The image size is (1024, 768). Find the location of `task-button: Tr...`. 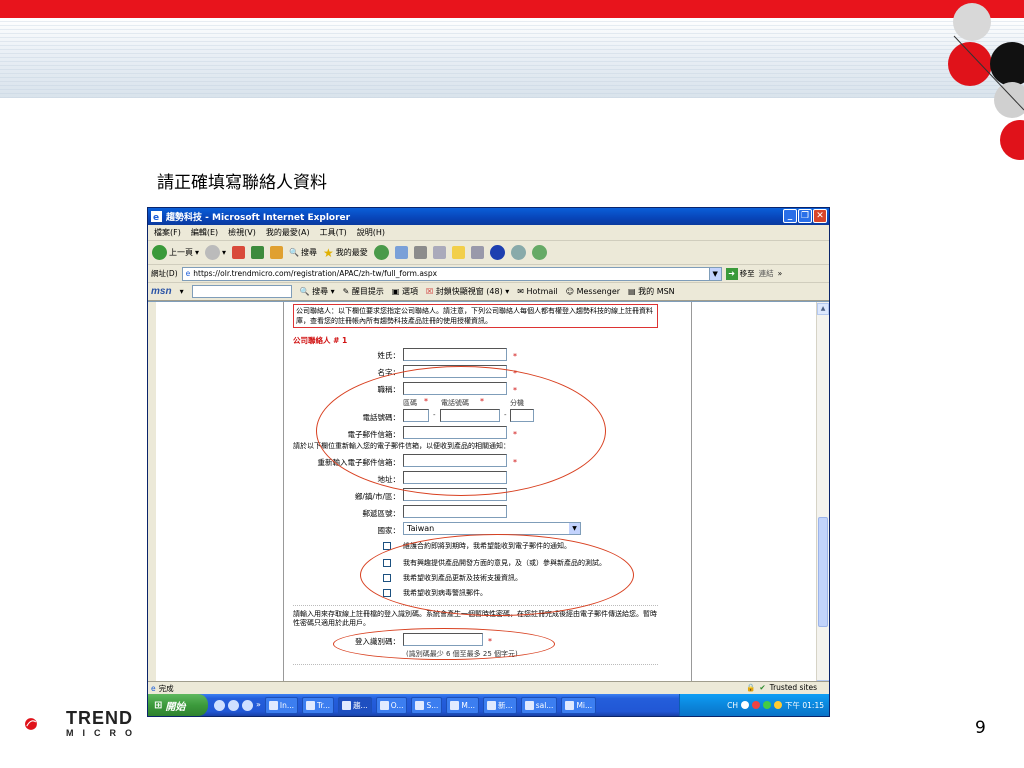

task-button: Tr... is located at coordinates (318, 705).